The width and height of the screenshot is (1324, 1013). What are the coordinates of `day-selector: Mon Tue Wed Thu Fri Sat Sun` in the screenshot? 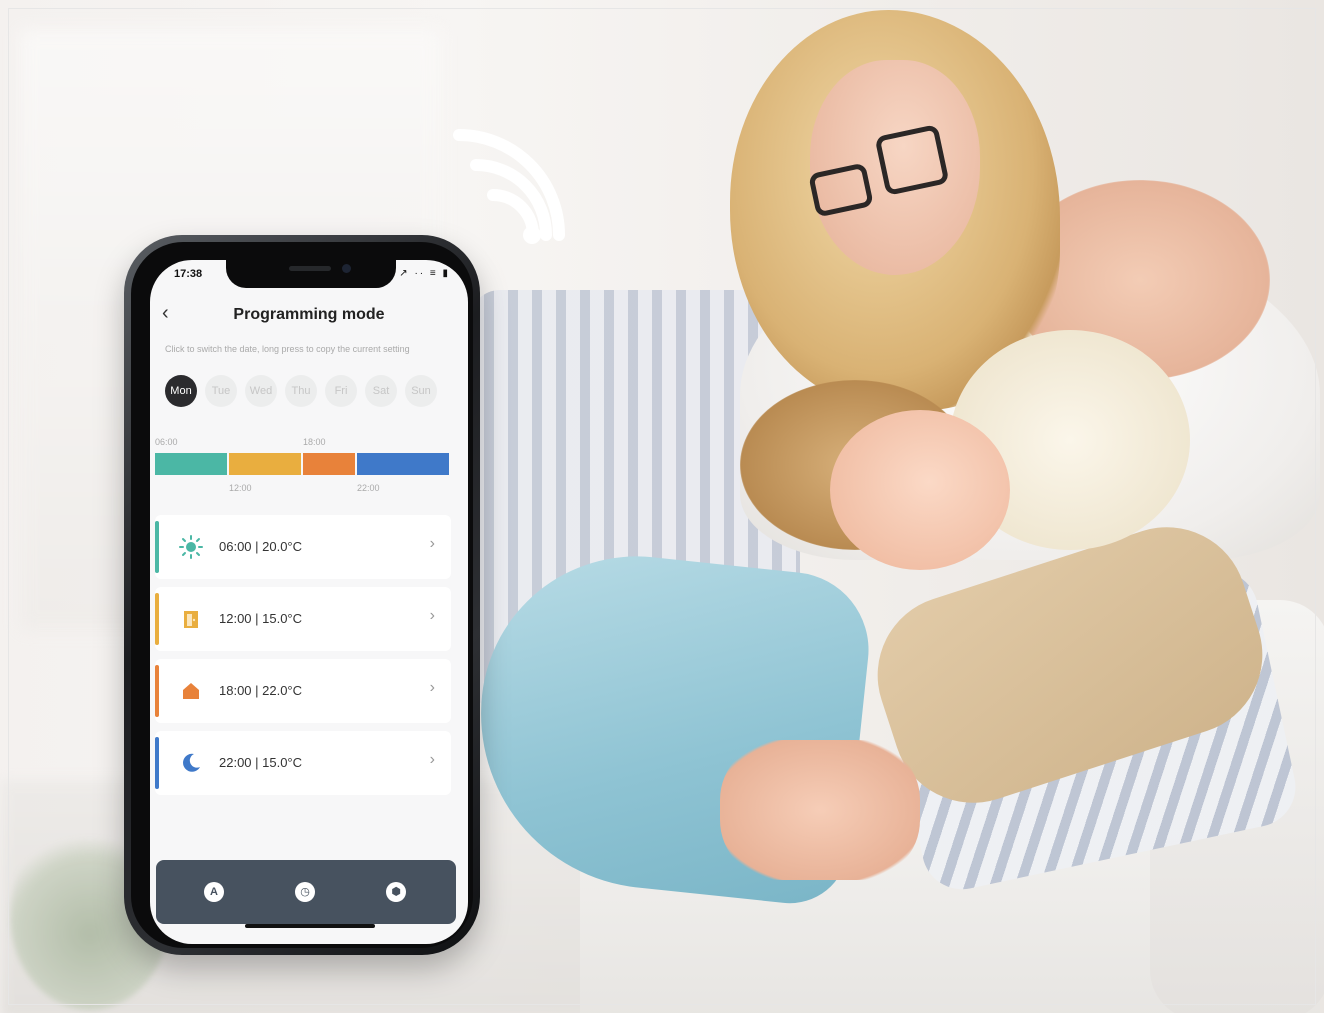 It's located at (310, 392).